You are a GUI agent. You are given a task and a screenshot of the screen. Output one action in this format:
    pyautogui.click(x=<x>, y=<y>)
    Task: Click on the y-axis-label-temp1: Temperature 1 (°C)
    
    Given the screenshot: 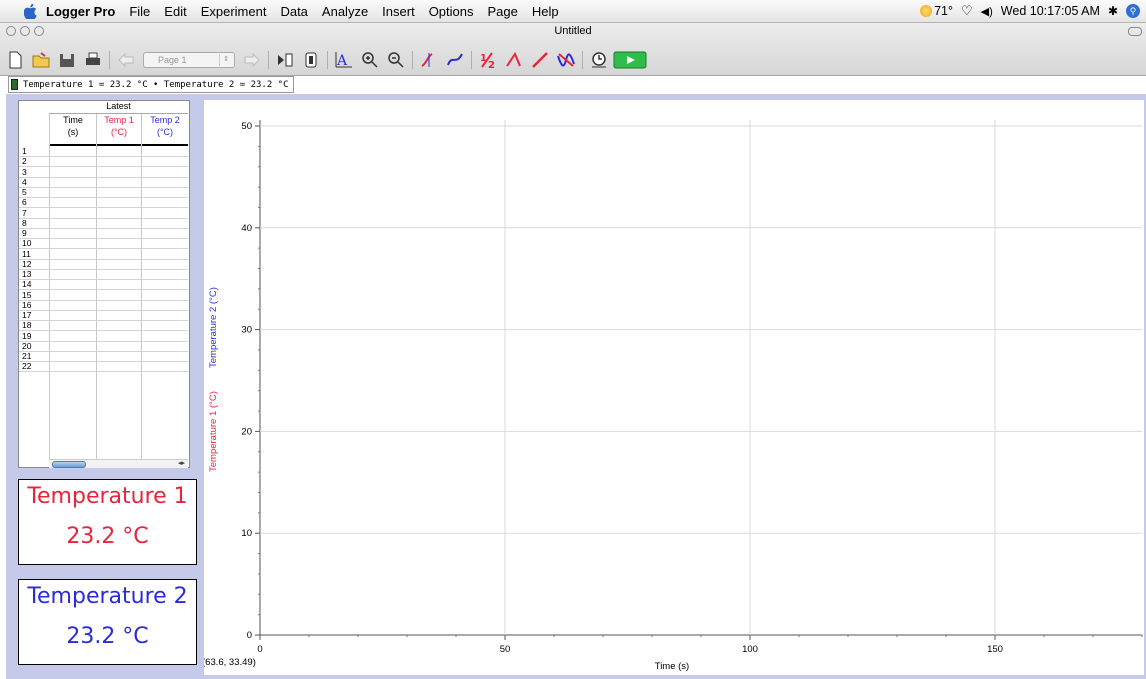 What is the action you would take?
    pyautogui.click(x=213, y=431)
    